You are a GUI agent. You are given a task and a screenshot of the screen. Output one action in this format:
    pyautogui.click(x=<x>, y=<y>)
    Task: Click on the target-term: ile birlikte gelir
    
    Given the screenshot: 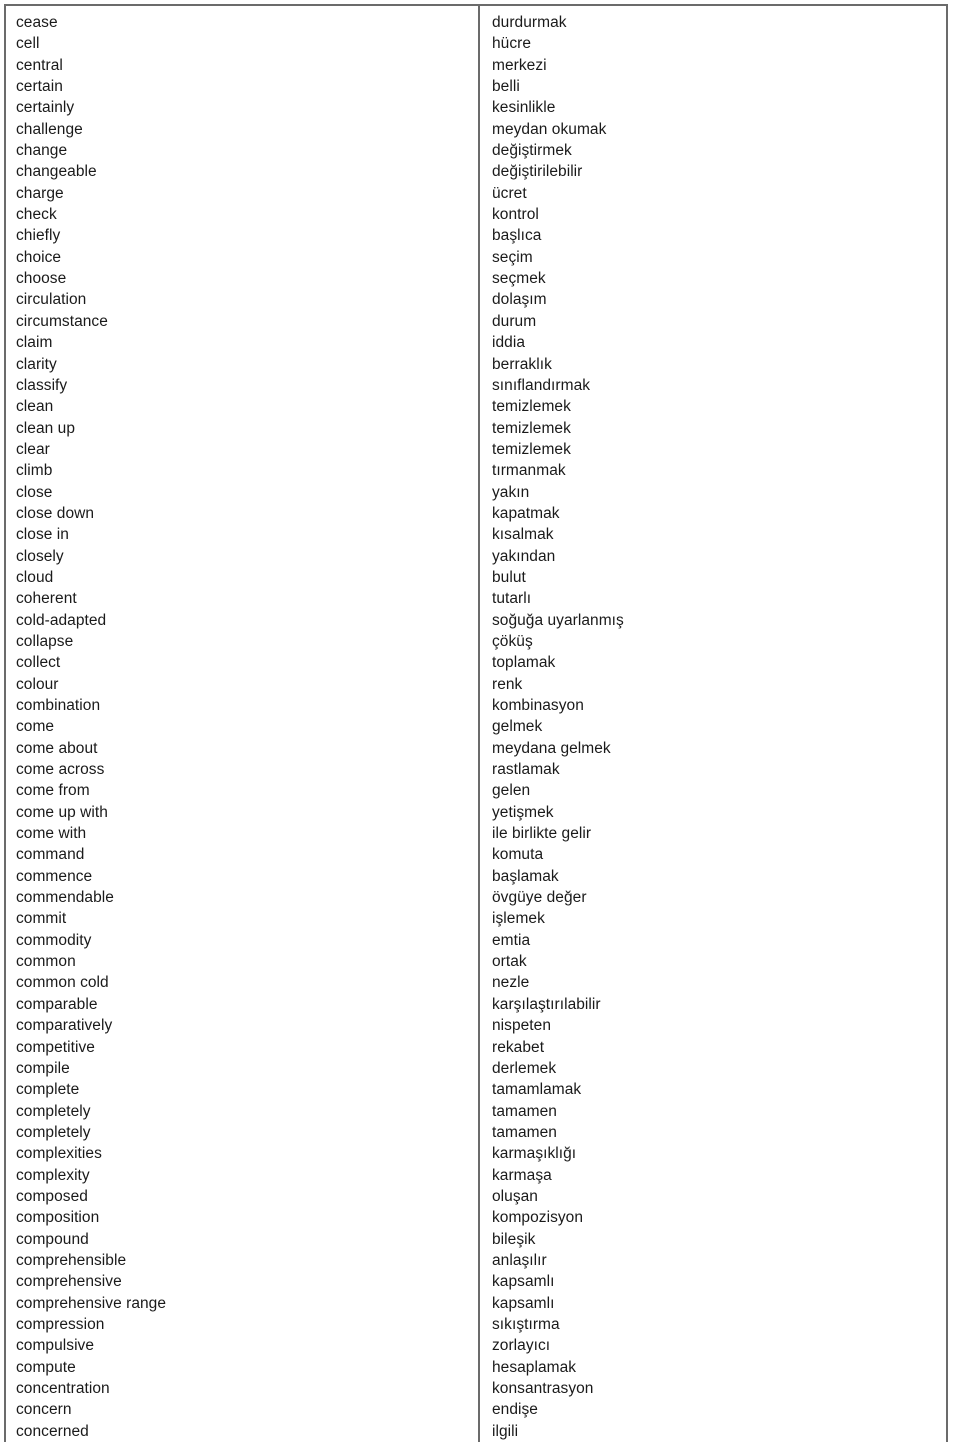 What is the action you would take?
    pyautogui.click(x=542, y=834)
    